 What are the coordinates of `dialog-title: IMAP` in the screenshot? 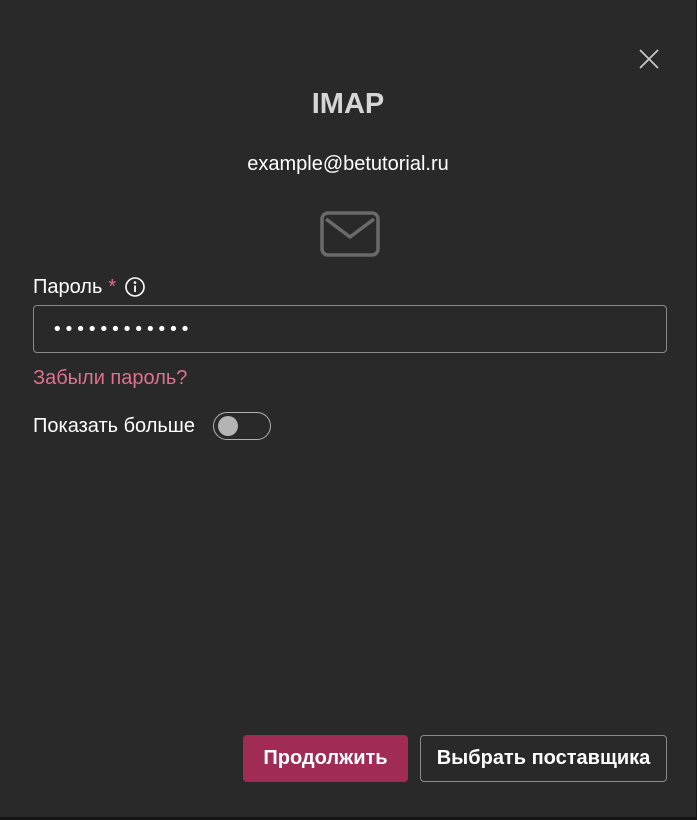 It's located at (348, 104).